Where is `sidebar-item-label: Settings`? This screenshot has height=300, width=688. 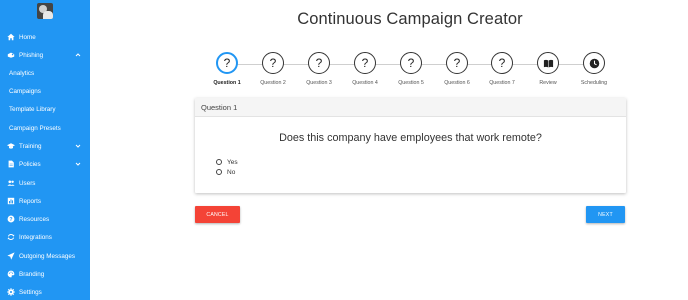
sidebar-item-label: Settings is located at coordinates (30, 292).